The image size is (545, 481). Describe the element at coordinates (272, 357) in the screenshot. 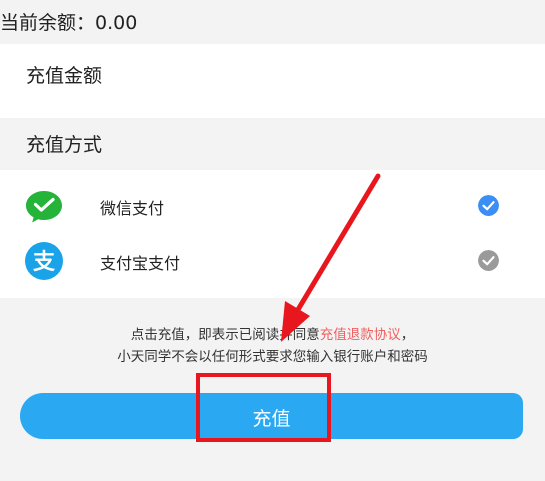

I see `agreement-line-2: 小天同学不会以任何形式要求您输入银行账户和密码` at that location.